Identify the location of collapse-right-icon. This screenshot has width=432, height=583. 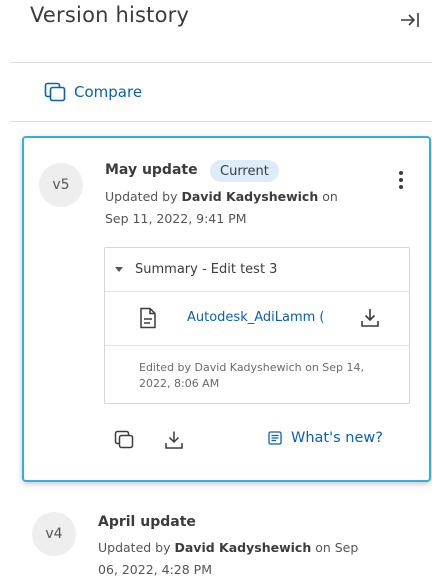
(410, 20).